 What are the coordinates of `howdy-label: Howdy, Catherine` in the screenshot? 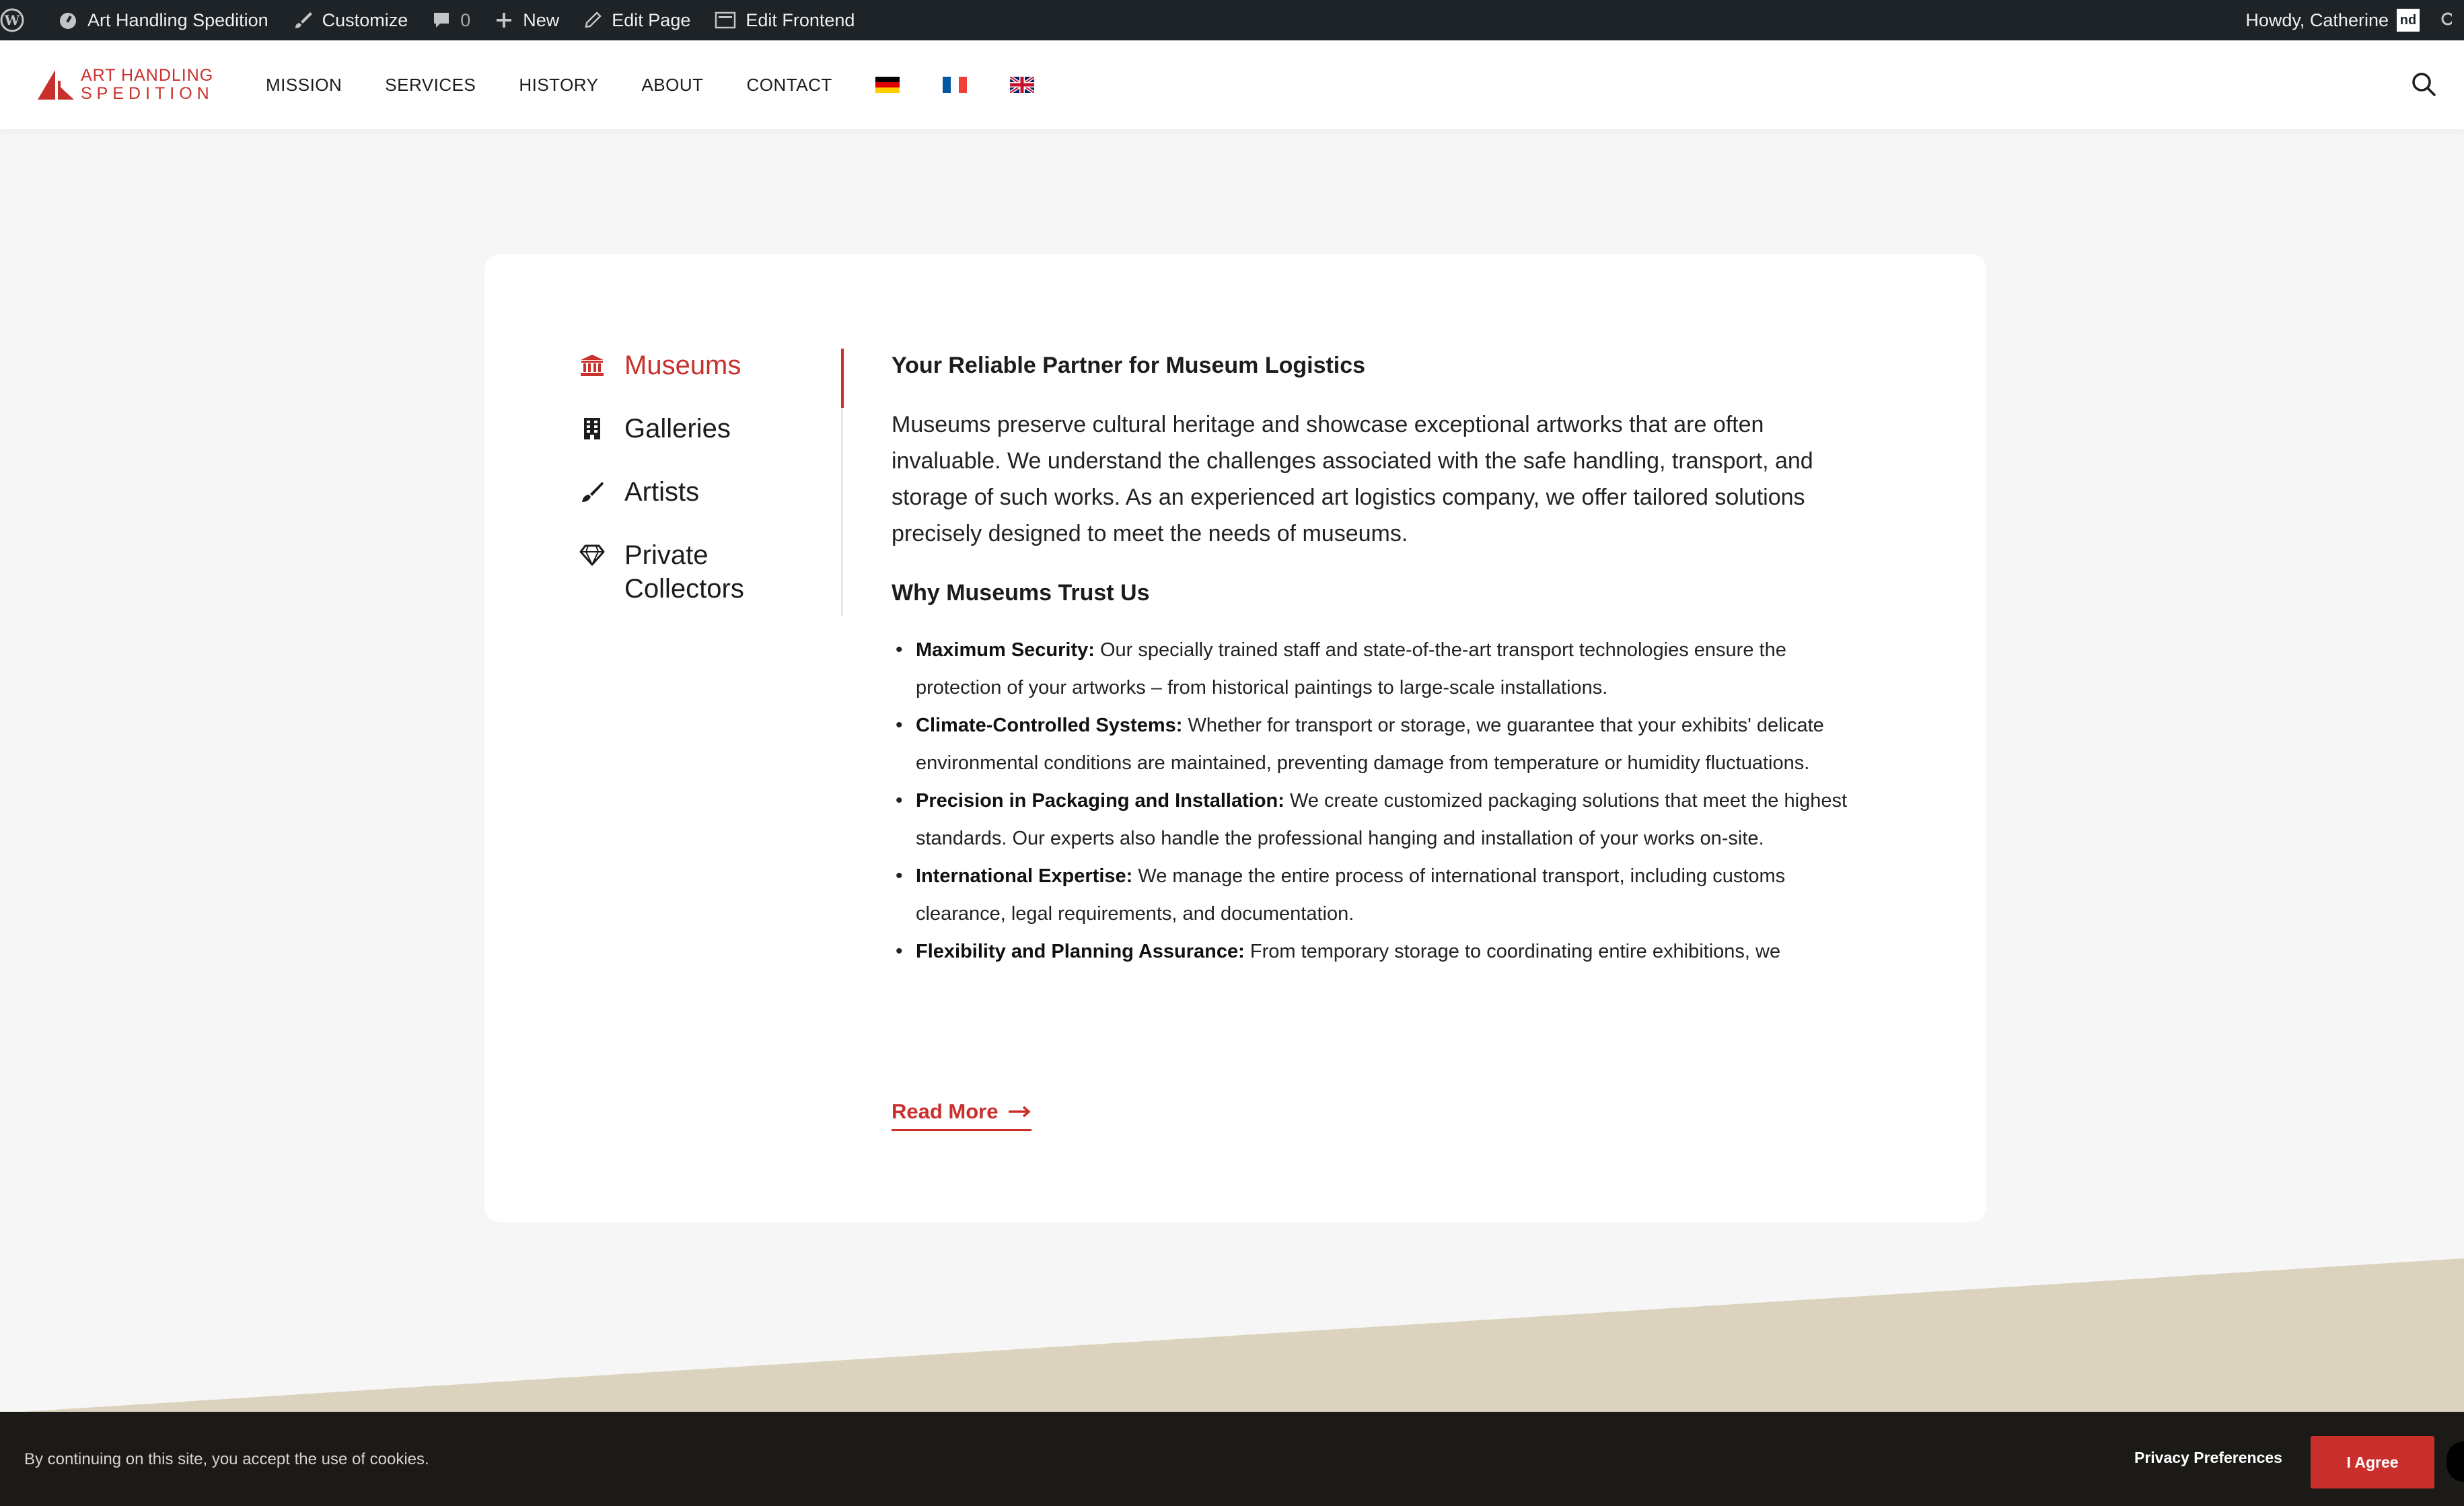 It's located at (2317, 19).